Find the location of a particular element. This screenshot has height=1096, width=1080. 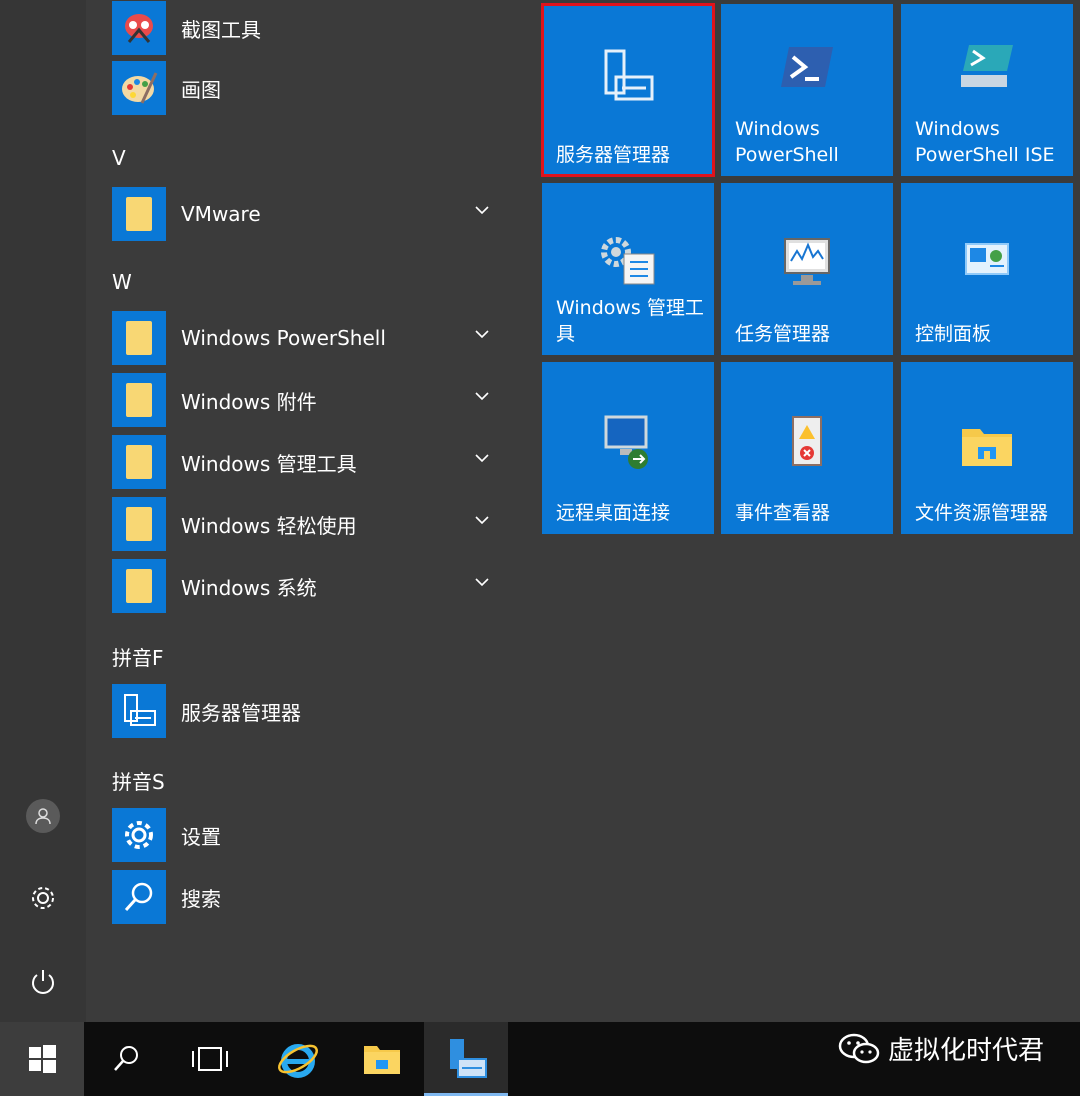

user-icon is located at coordinates (43, 816).